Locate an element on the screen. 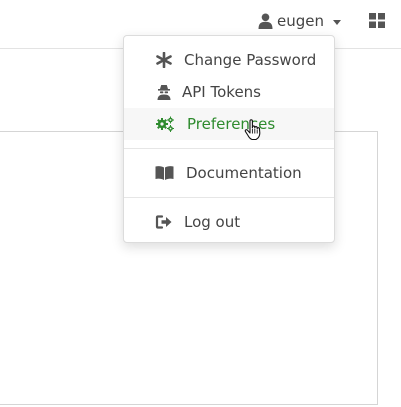  user-menu-toggle: eugen is located at coordinates (299, 21).